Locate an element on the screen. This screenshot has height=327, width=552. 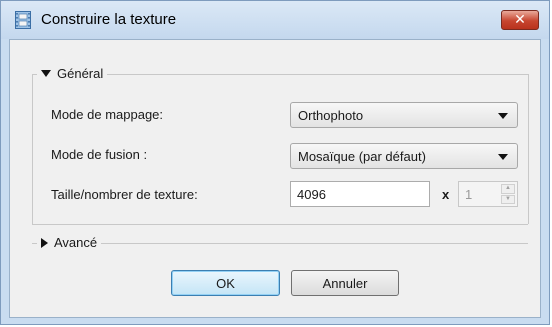
blending-mode-label: Mode de fusion : is located at coordinates (99, 154).